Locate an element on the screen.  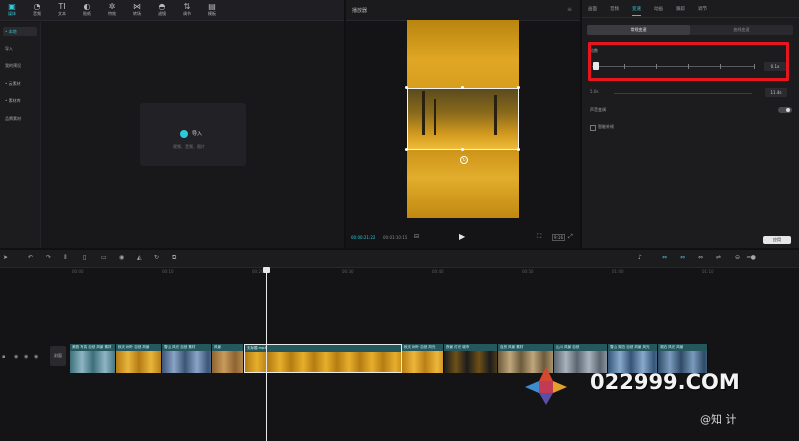
ratio-lock-icon: ⊟ is located at coordinates (416, 236).